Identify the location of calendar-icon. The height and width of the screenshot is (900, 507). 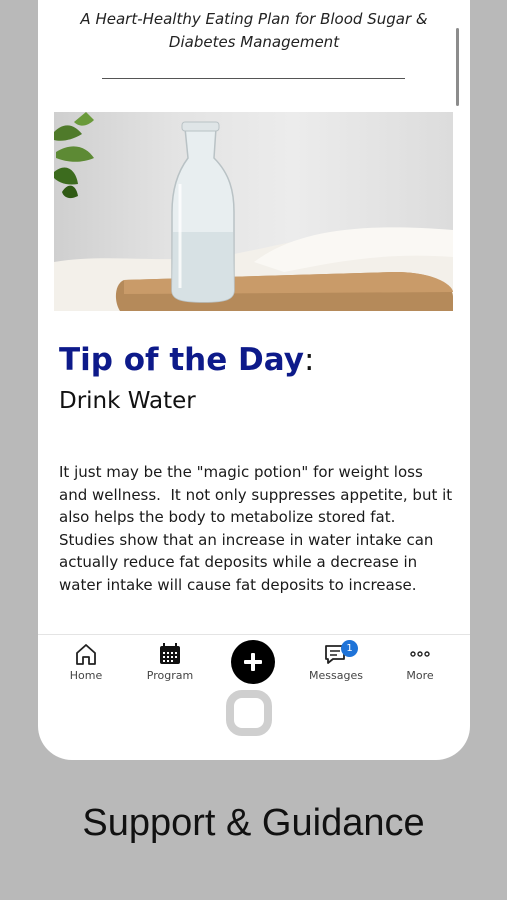
(170, 653).